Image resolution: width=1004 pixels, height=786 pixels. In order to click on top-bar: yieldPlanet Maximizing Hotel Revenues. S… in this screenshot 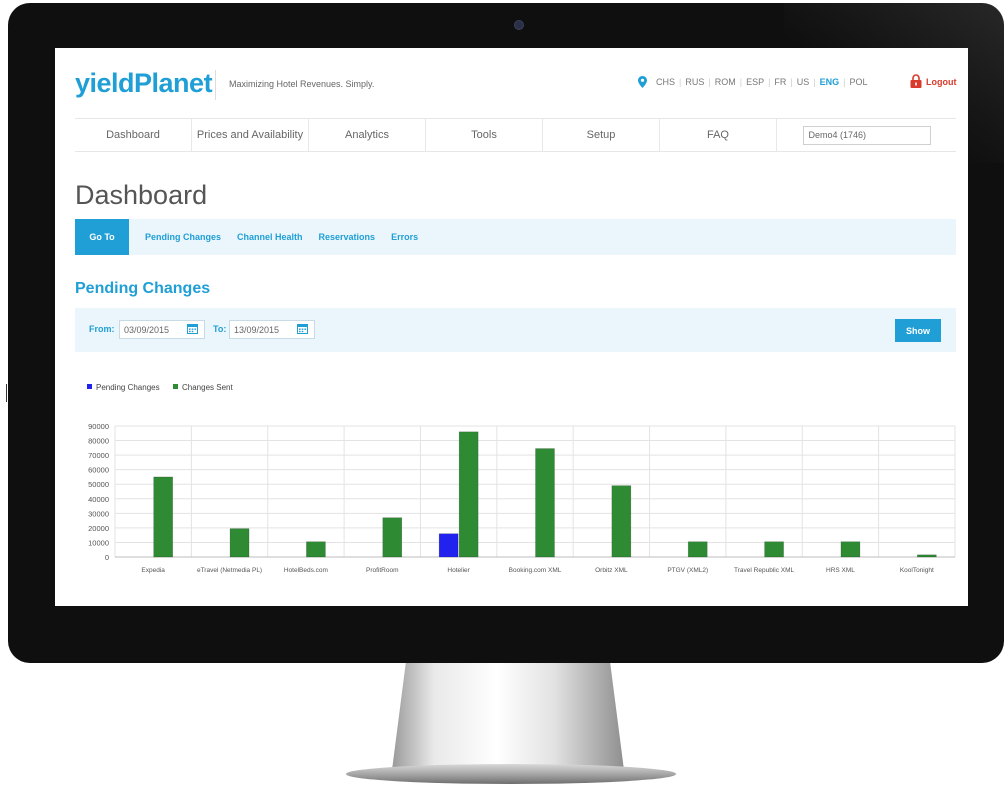, I will do `click(511, 83)`.